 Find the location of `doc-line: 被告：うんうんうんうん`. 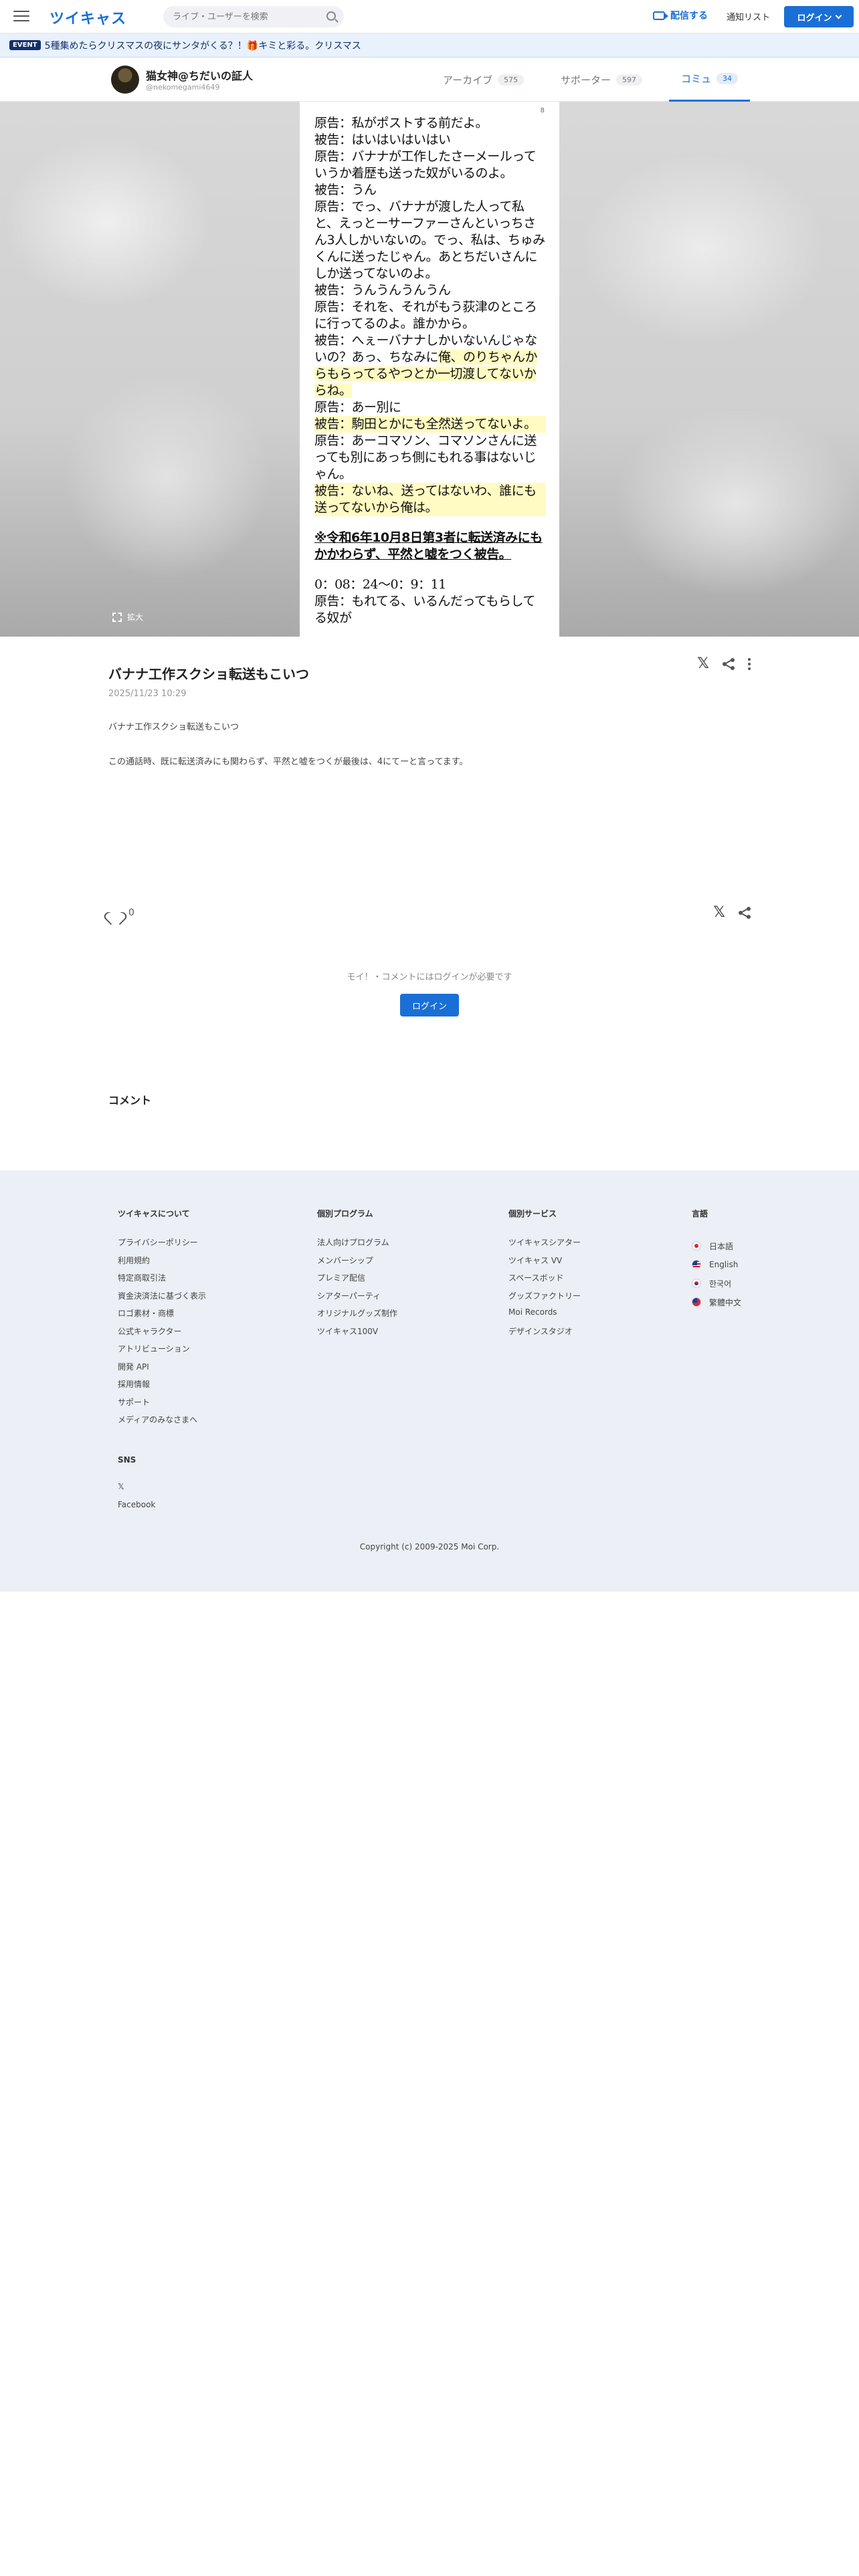

doc-line: 被告：うんうんうんうん is located at coordinates (383, 290).